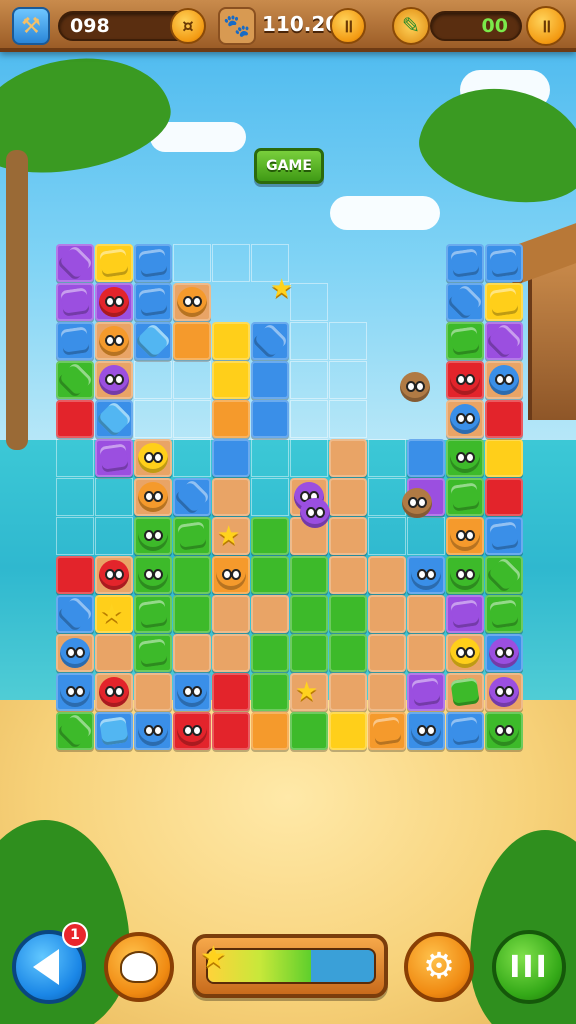 The image size is (576, 1024). Describe the element at coordinates (529, 967) in the screenshot. I see `menu-button: III` at that location.